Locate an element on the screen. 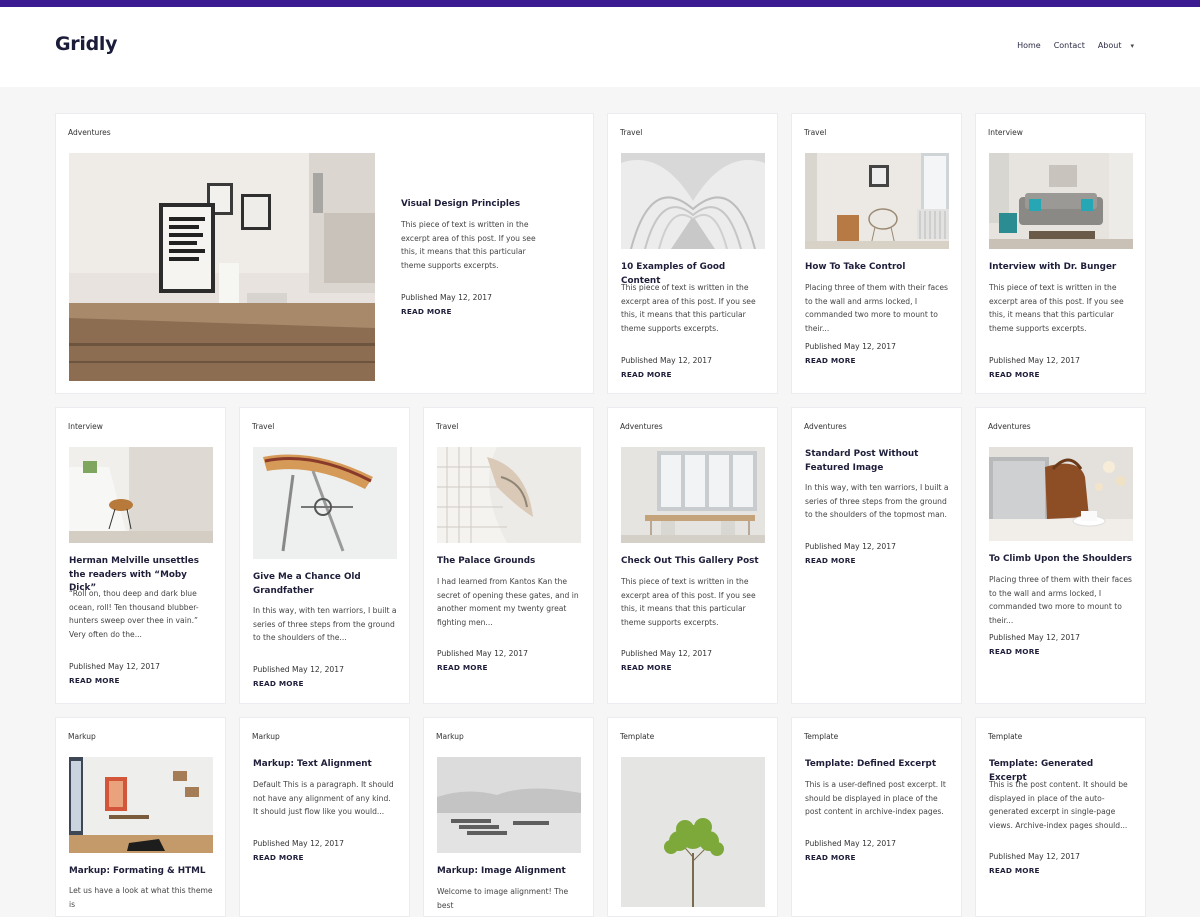 Image resolution: width=1200 pixels, height=917 pixels. post-excerpt: Welcome to image alignment! The best is located at coordinates (503, 898).